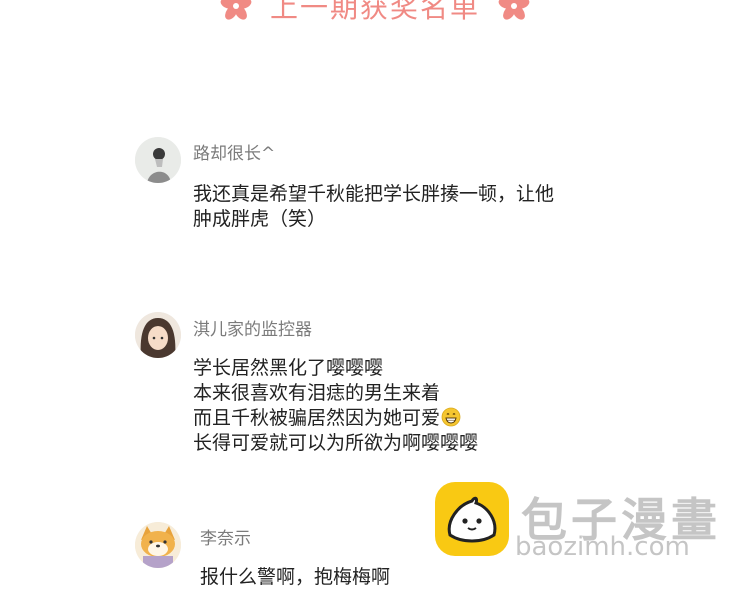 This screenshot has height=590, width=750. Describe the element at coordinates (288, 368) in the screenshot. I see `comment-line: 学长居然黑化了嘤嘤嘤` at that location.